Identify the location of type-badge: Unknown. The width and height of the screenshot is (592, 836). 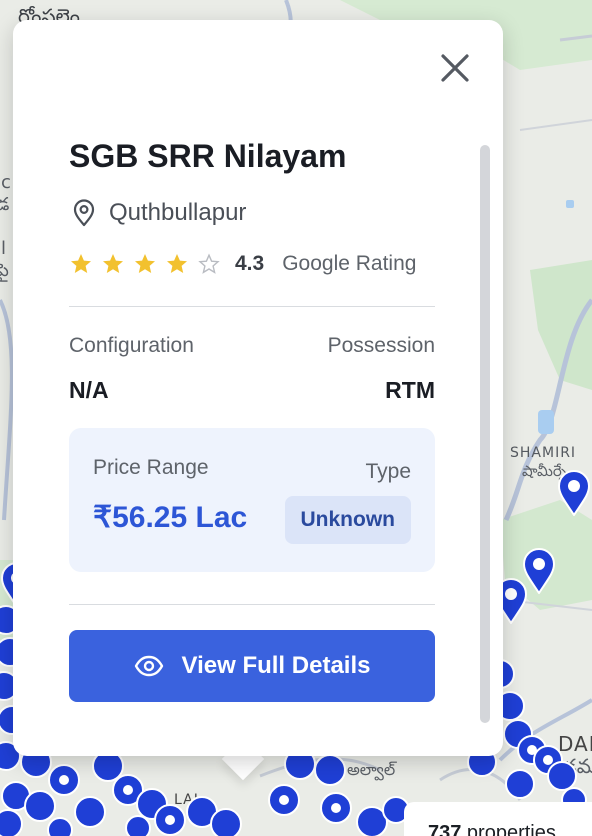
(347, 520).